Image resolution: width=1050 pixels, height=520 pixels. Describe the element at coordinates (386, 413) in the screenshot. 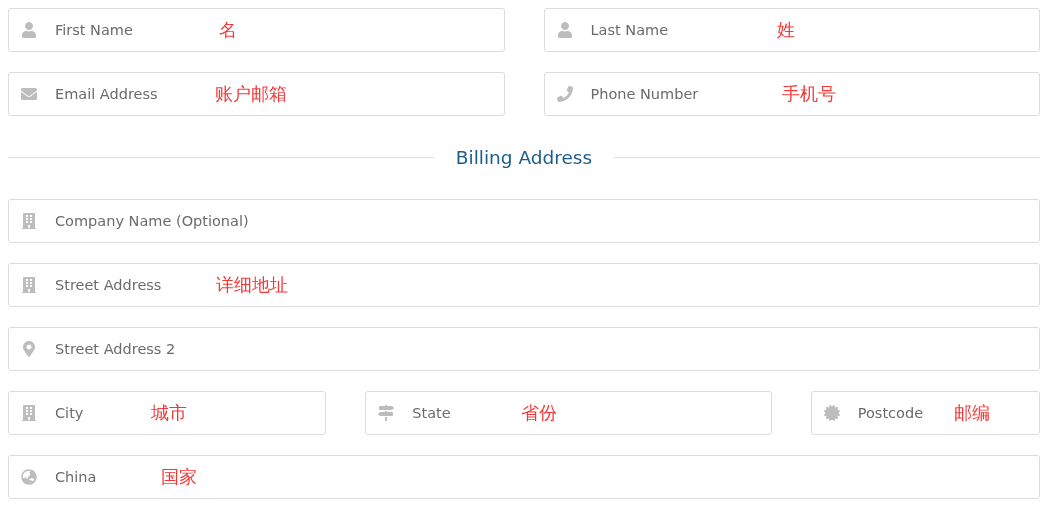

I see `signpost-icon` at that location.